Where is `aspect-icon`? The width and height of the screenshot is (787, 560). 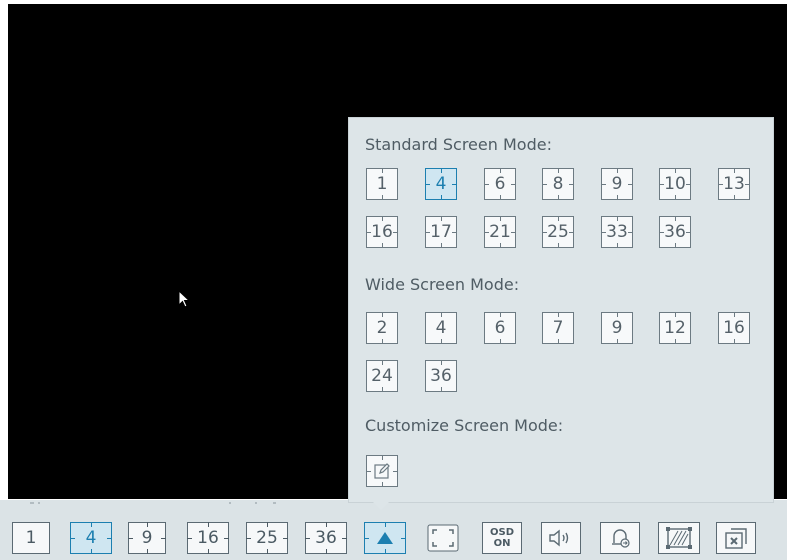 aspect-icon is located at coordinates (679, 538).